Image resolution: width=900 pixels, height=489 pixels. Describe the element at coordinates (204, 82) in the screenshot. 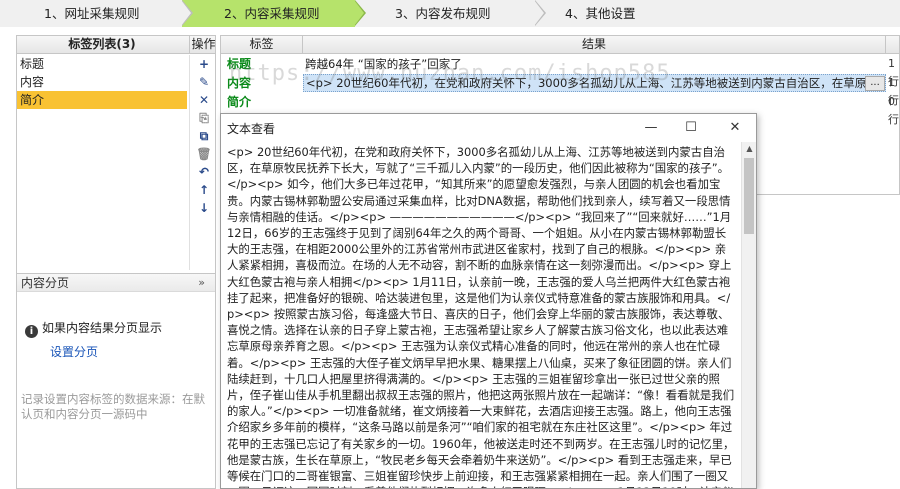

I see `edit-icon: ✎` at that location.